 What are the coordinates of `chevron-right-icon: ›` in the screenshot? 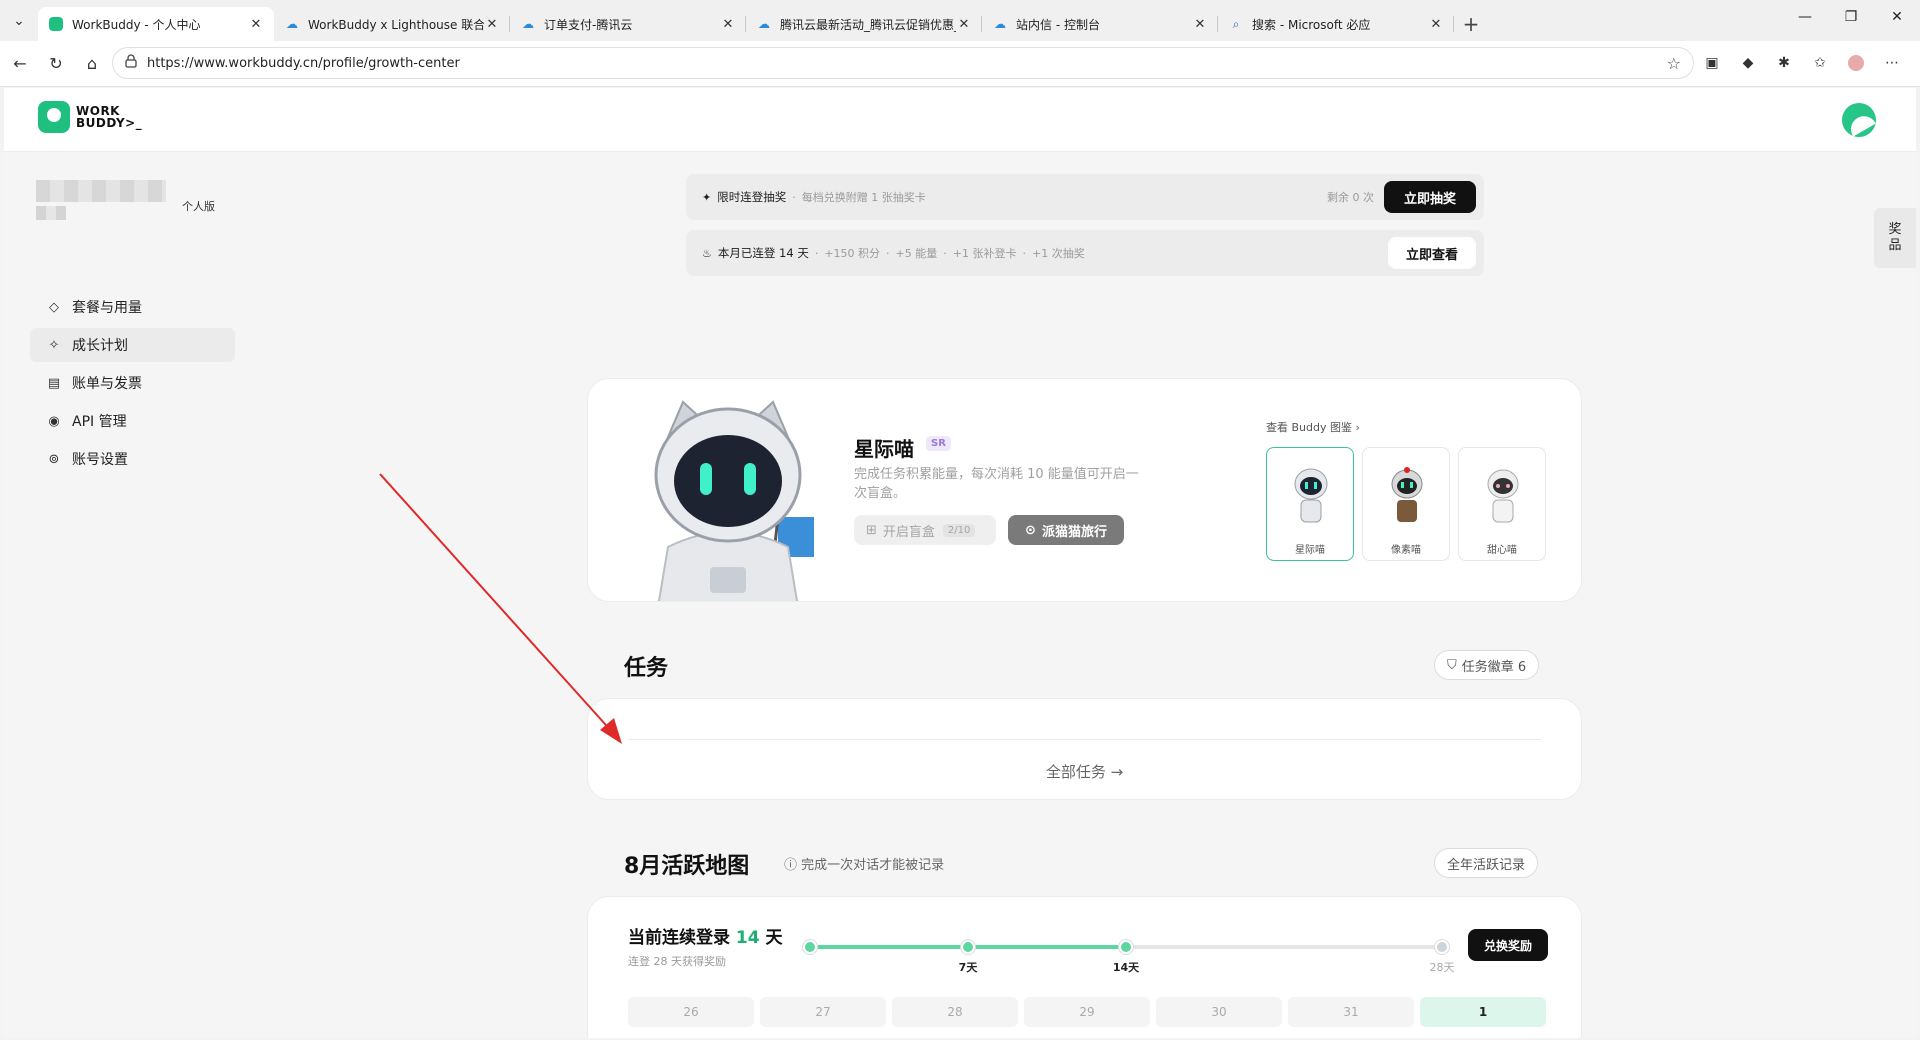 It's located at (1357, 427).